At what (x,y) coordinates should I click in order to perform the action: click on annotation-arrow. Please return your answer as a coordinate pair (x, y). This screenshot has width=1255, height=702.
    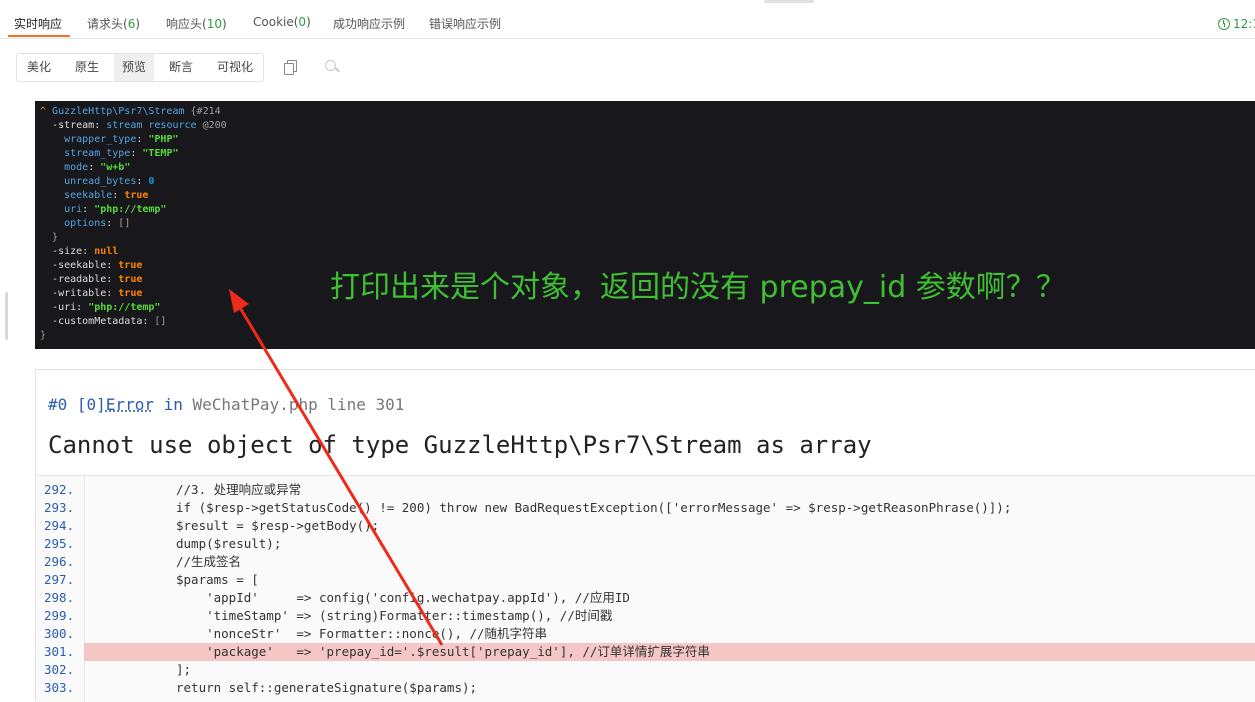
    Looking at the image, I should click on (336, 467).